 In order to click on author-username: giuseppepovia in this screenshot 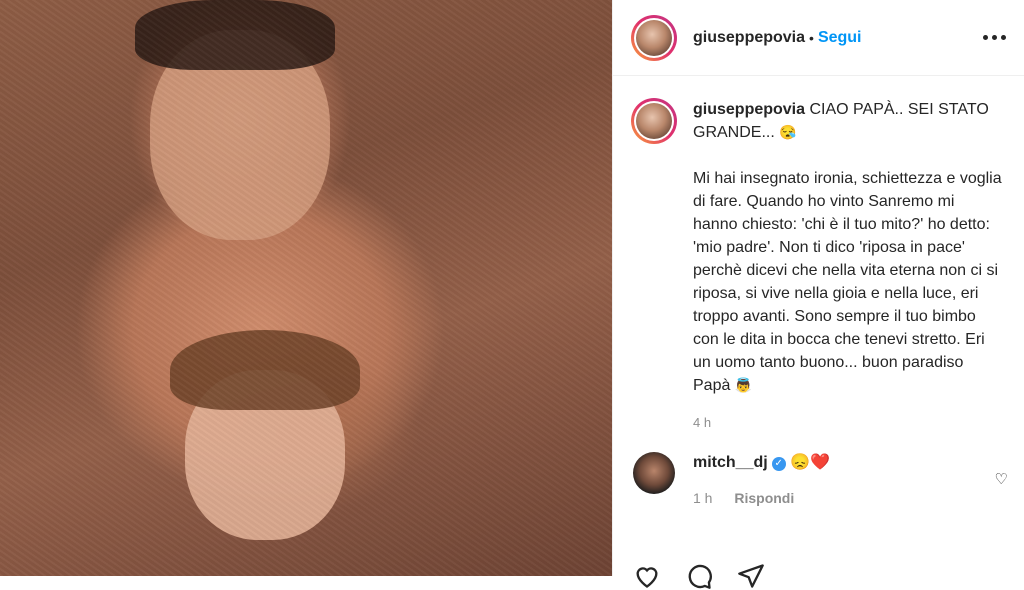, I will do `click(749, 38)`.